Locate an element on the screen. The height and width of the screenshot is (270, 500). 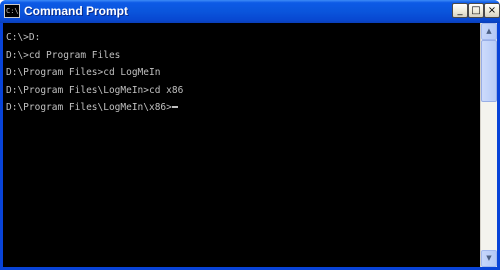
text-cursor is located at coordinates (174, 107).